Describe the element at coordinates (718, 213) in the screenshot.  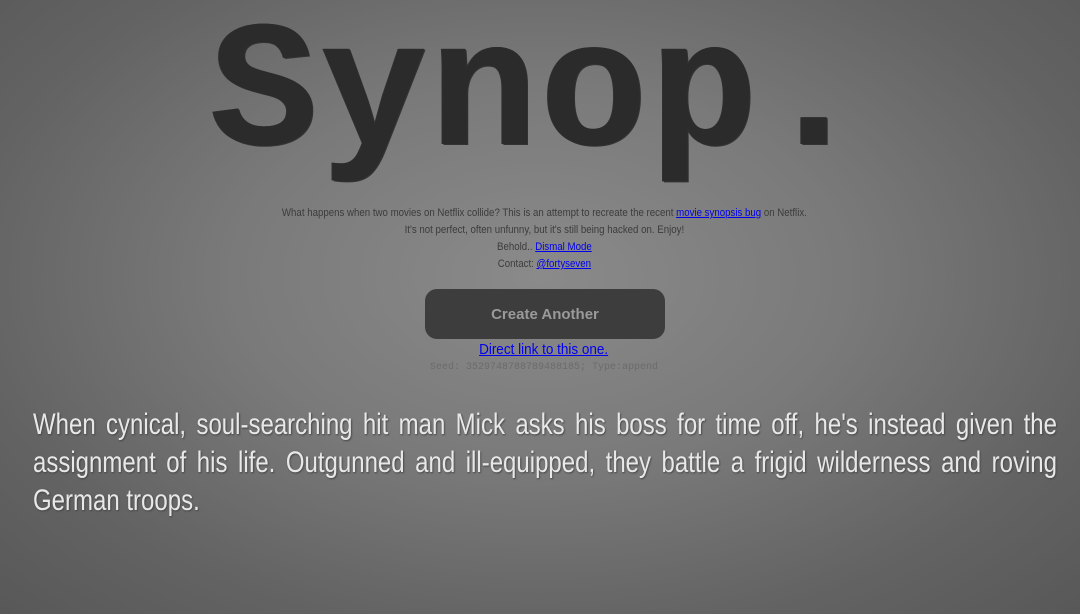
I see `movie-synopsis-bug-link: movie synopsis bug` at that location.